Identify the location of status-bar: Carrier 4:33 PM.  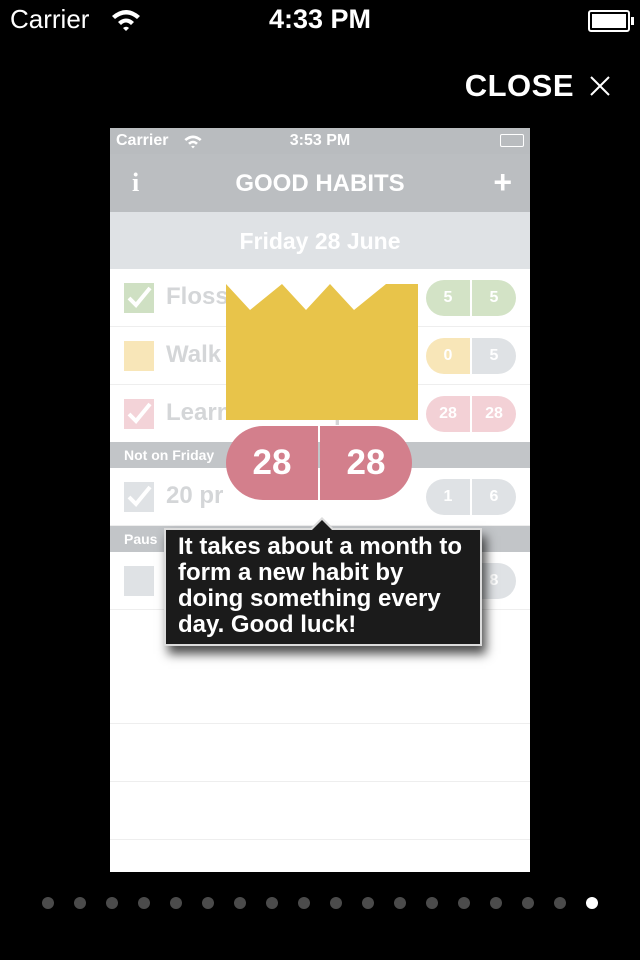
(320, 20).